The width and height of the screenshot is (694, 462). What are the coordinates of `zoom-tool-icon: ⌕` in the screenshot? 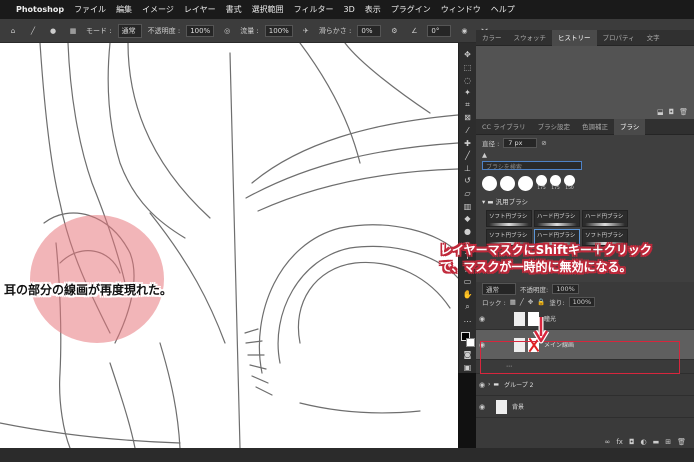 It's located at (468, 307).